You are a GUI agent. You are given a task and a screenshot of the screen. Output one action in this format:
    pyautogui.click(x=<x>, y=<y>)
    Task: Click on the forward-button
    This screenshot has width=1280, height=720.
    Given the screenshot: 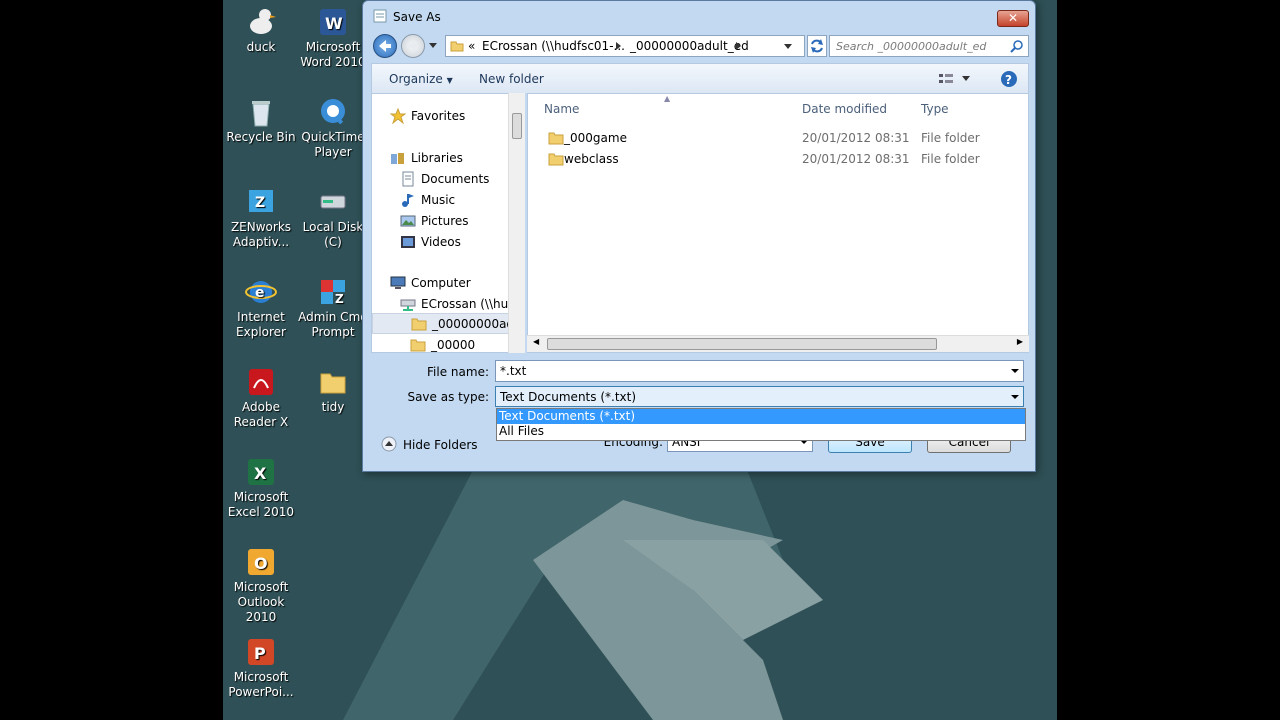 What is the action you would take?
    pyautogui.click(x=413, y=46)
    